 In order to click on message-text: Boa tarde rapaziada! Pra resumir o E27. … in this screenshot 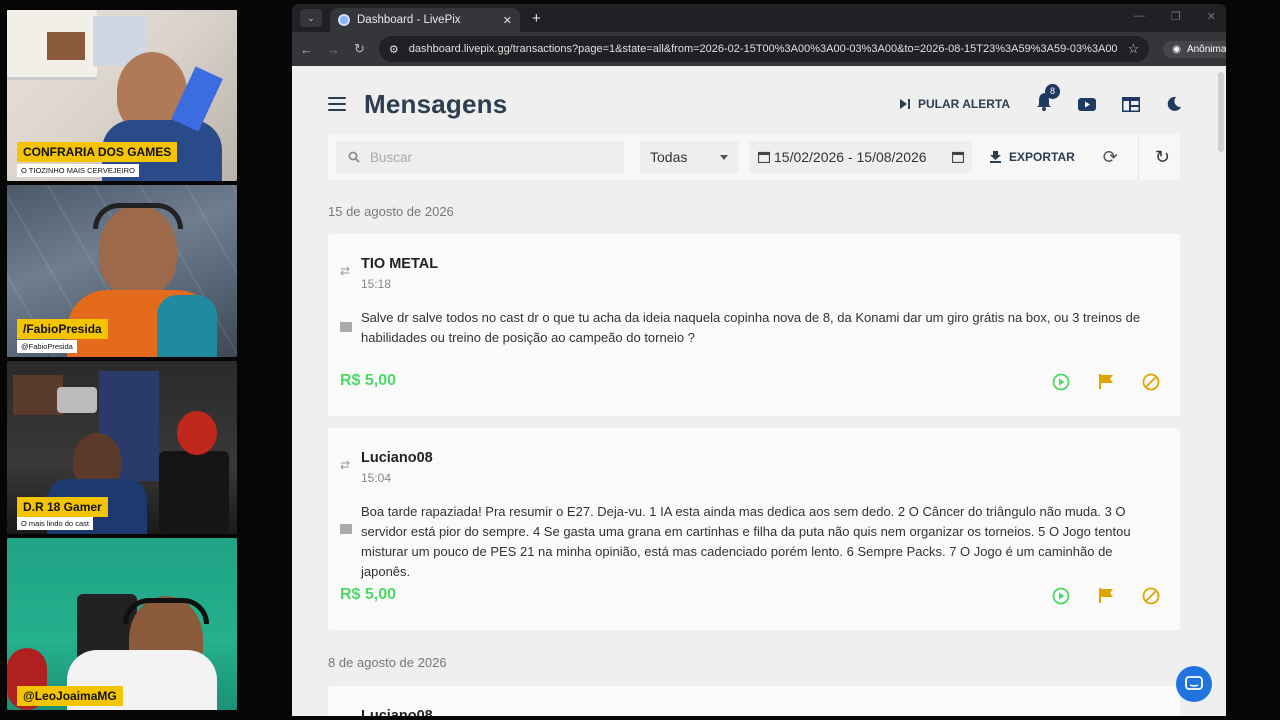, I will do `click(746, 541)`.